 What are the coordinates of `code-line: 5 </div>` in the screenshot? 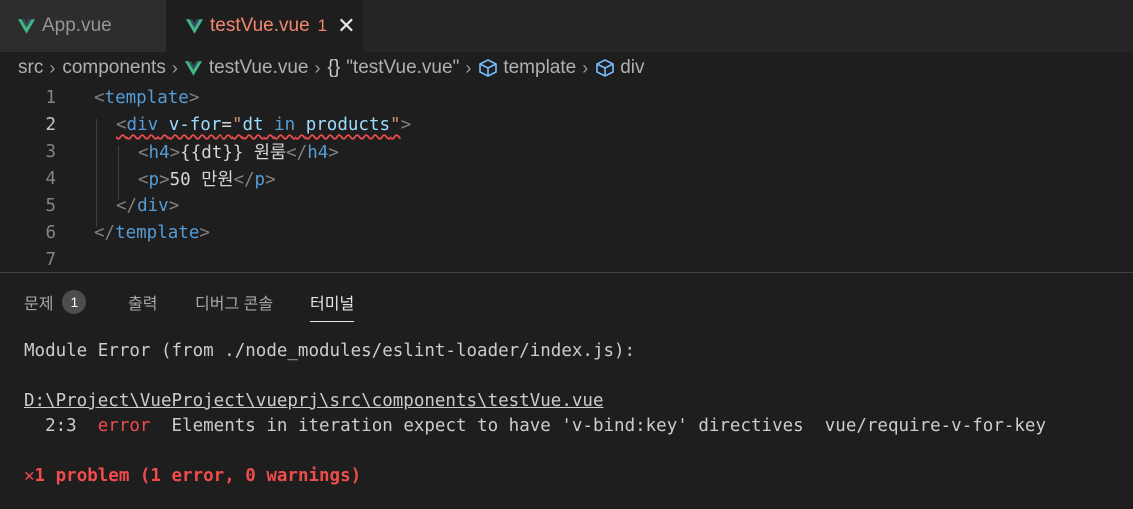 It's located at (566, 205).